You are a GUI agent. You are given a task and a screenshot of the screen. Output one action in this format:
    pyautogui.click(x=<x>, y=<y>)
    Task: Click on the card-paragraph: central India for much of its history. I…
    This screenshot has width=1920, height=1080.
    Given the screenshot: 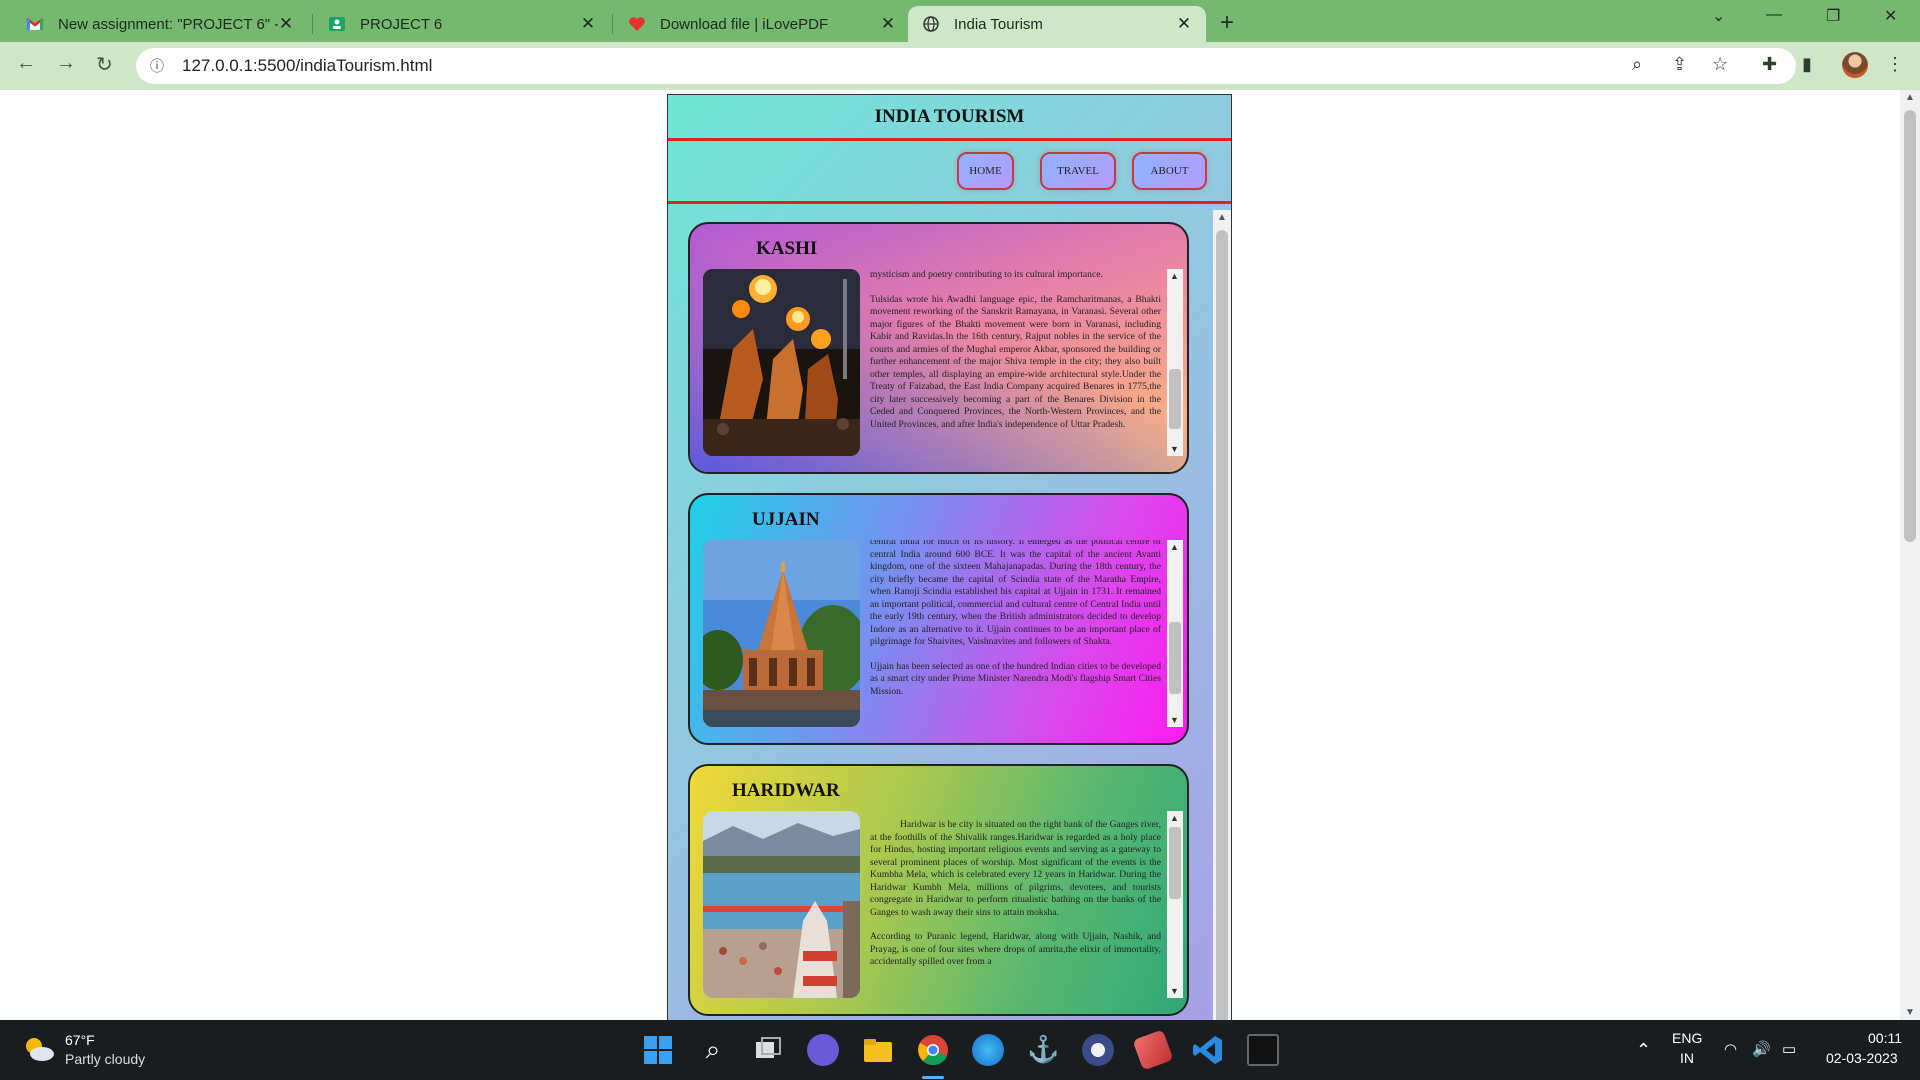 What is the action you would take?
    pyautogui.click(x=1015, y=593)
    